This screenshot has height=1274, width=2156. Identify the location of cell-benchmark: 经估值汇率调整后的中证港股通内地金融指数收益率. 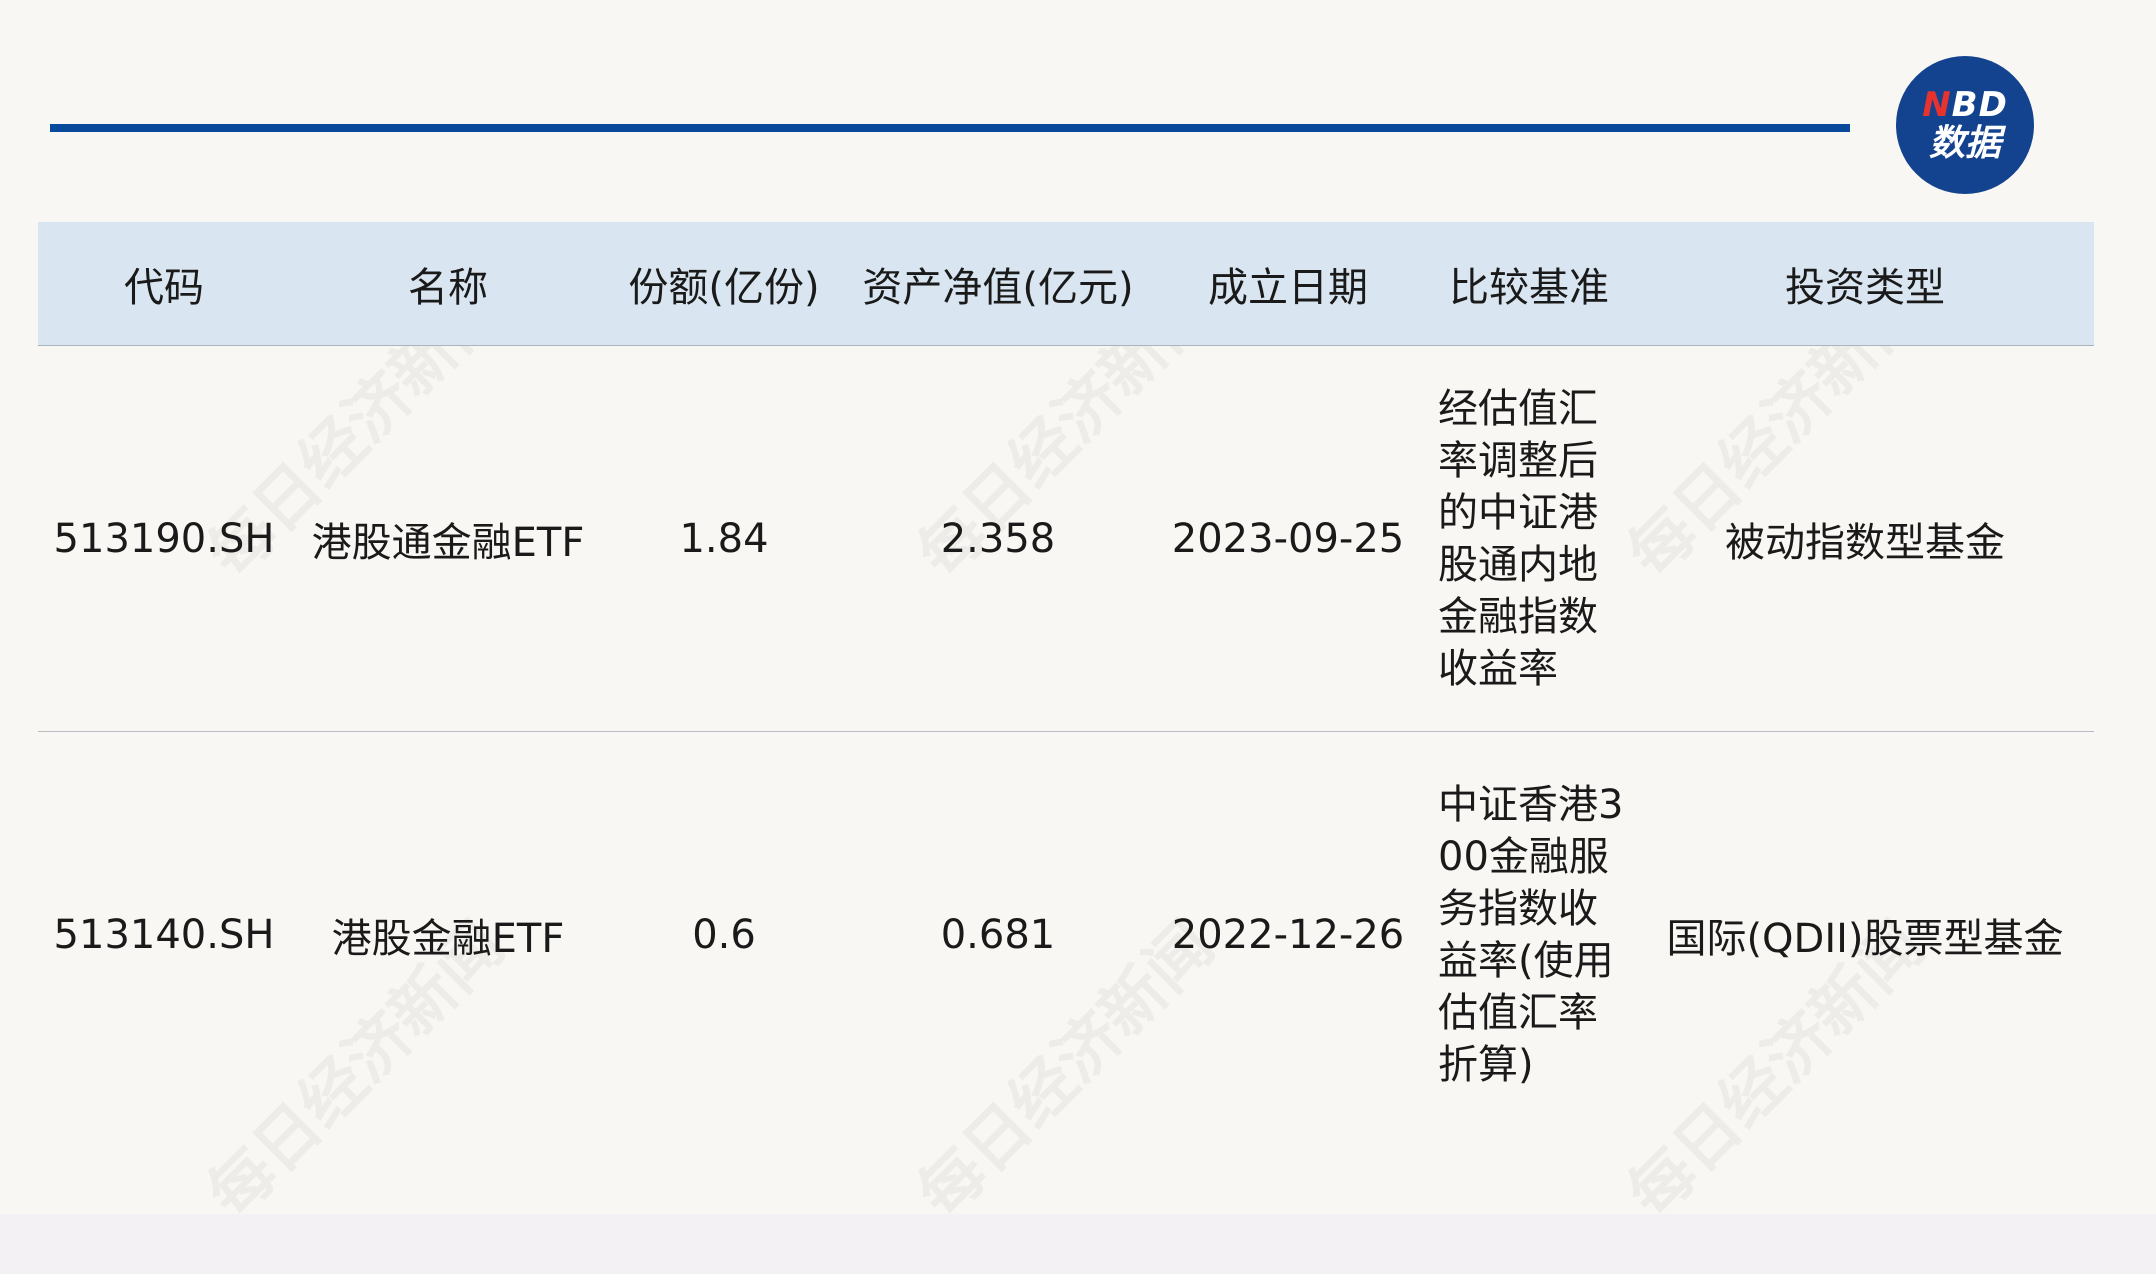
(1518, 538).